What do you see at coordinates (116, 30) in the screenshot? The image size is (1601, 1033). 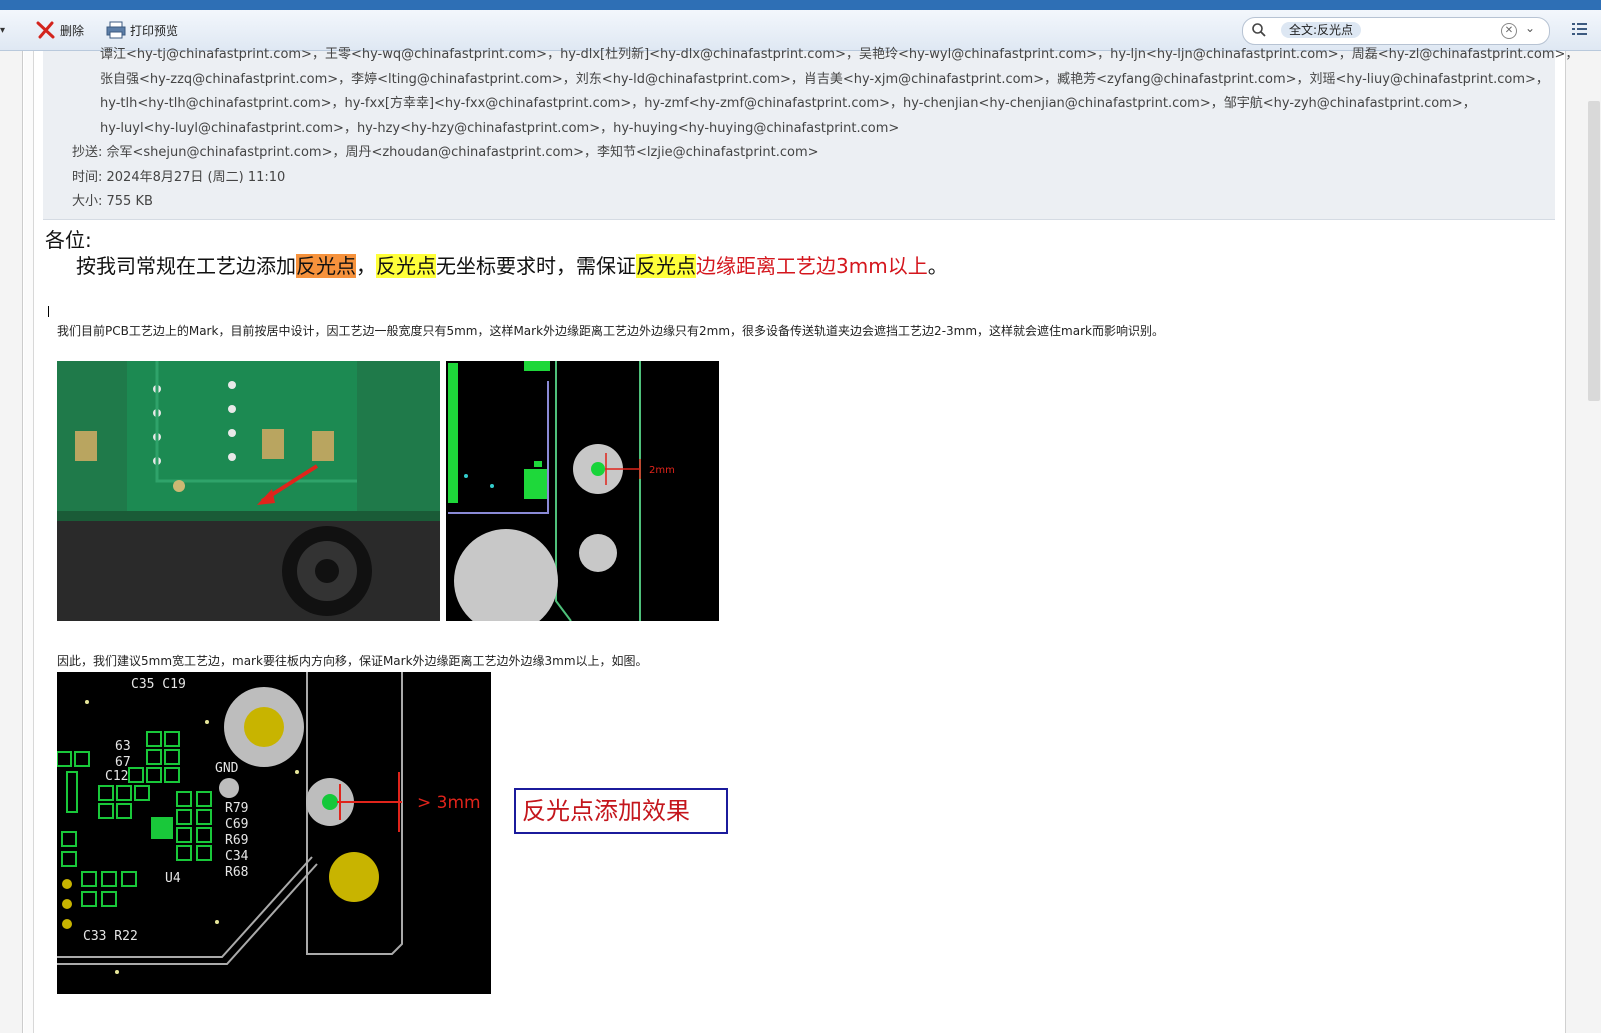 I see `printer-icon` at bounding box center [116, 30].